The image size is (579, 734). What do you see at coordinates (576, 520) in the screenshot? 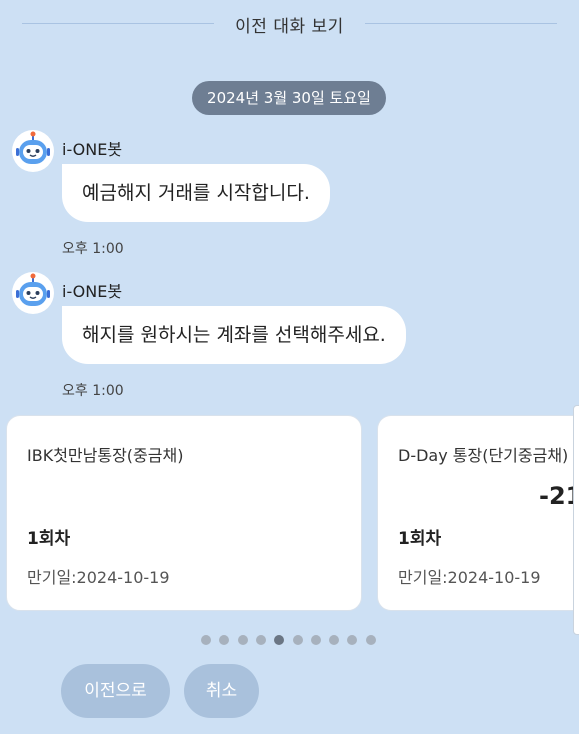
I see `next-card-edge` at bounding box center [576, 520].